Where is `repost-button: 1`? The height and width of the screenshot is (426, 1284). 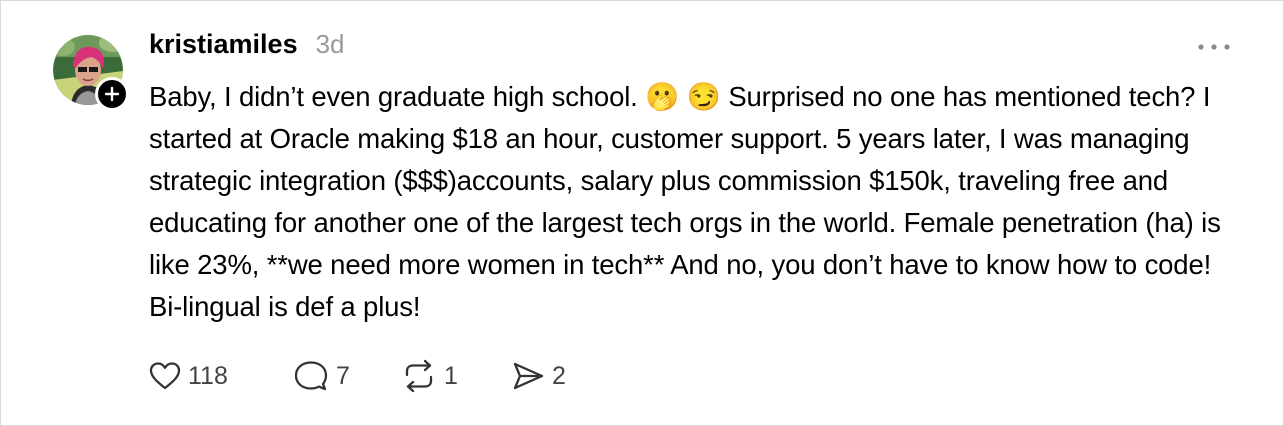
repost-button: 1 is located at coordinates (455, 376).